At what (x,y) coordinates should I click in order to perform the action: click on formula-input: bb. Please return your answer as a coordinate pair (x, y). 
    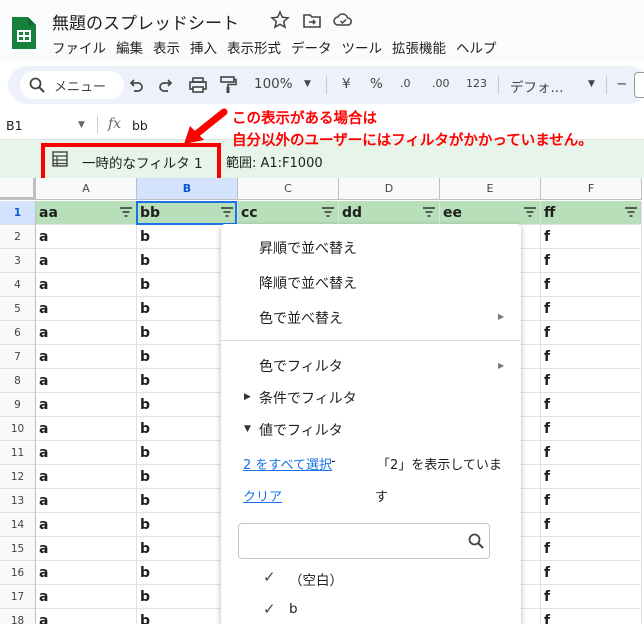
    Looking at the image, I should click on (140, 125).